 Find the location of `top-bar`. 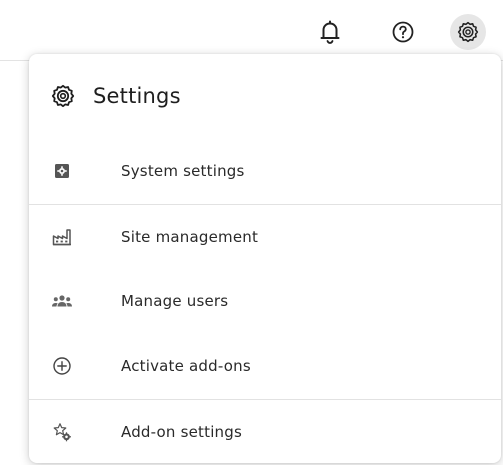

top-bar is located at coordinates (251, 30).